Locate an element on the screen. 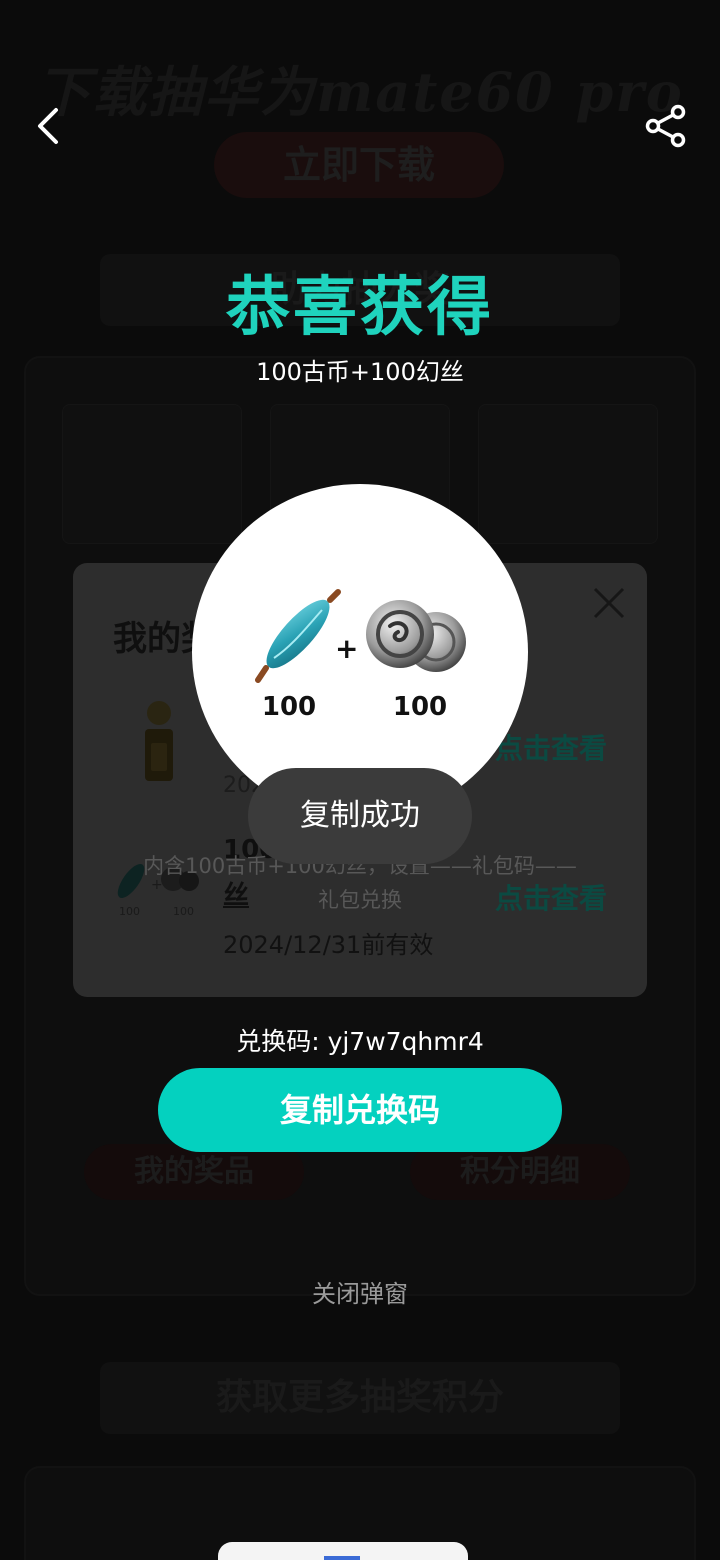 Image resolution: width=720 pixels, height=1560 pixels. prize-thumb-figure is located at coordinates (159, 740).